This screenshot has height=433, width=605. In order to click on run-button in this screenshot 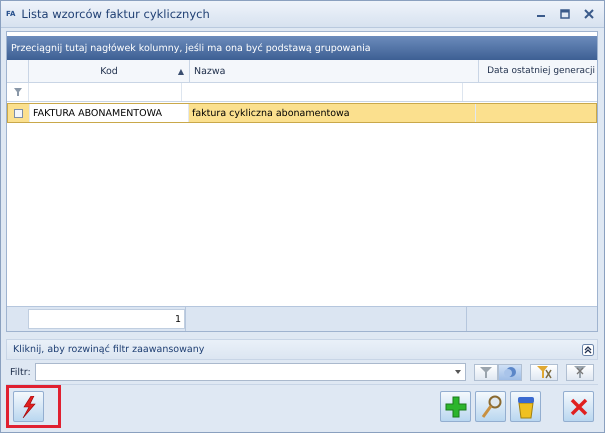, I will do `click(28, 406)`.